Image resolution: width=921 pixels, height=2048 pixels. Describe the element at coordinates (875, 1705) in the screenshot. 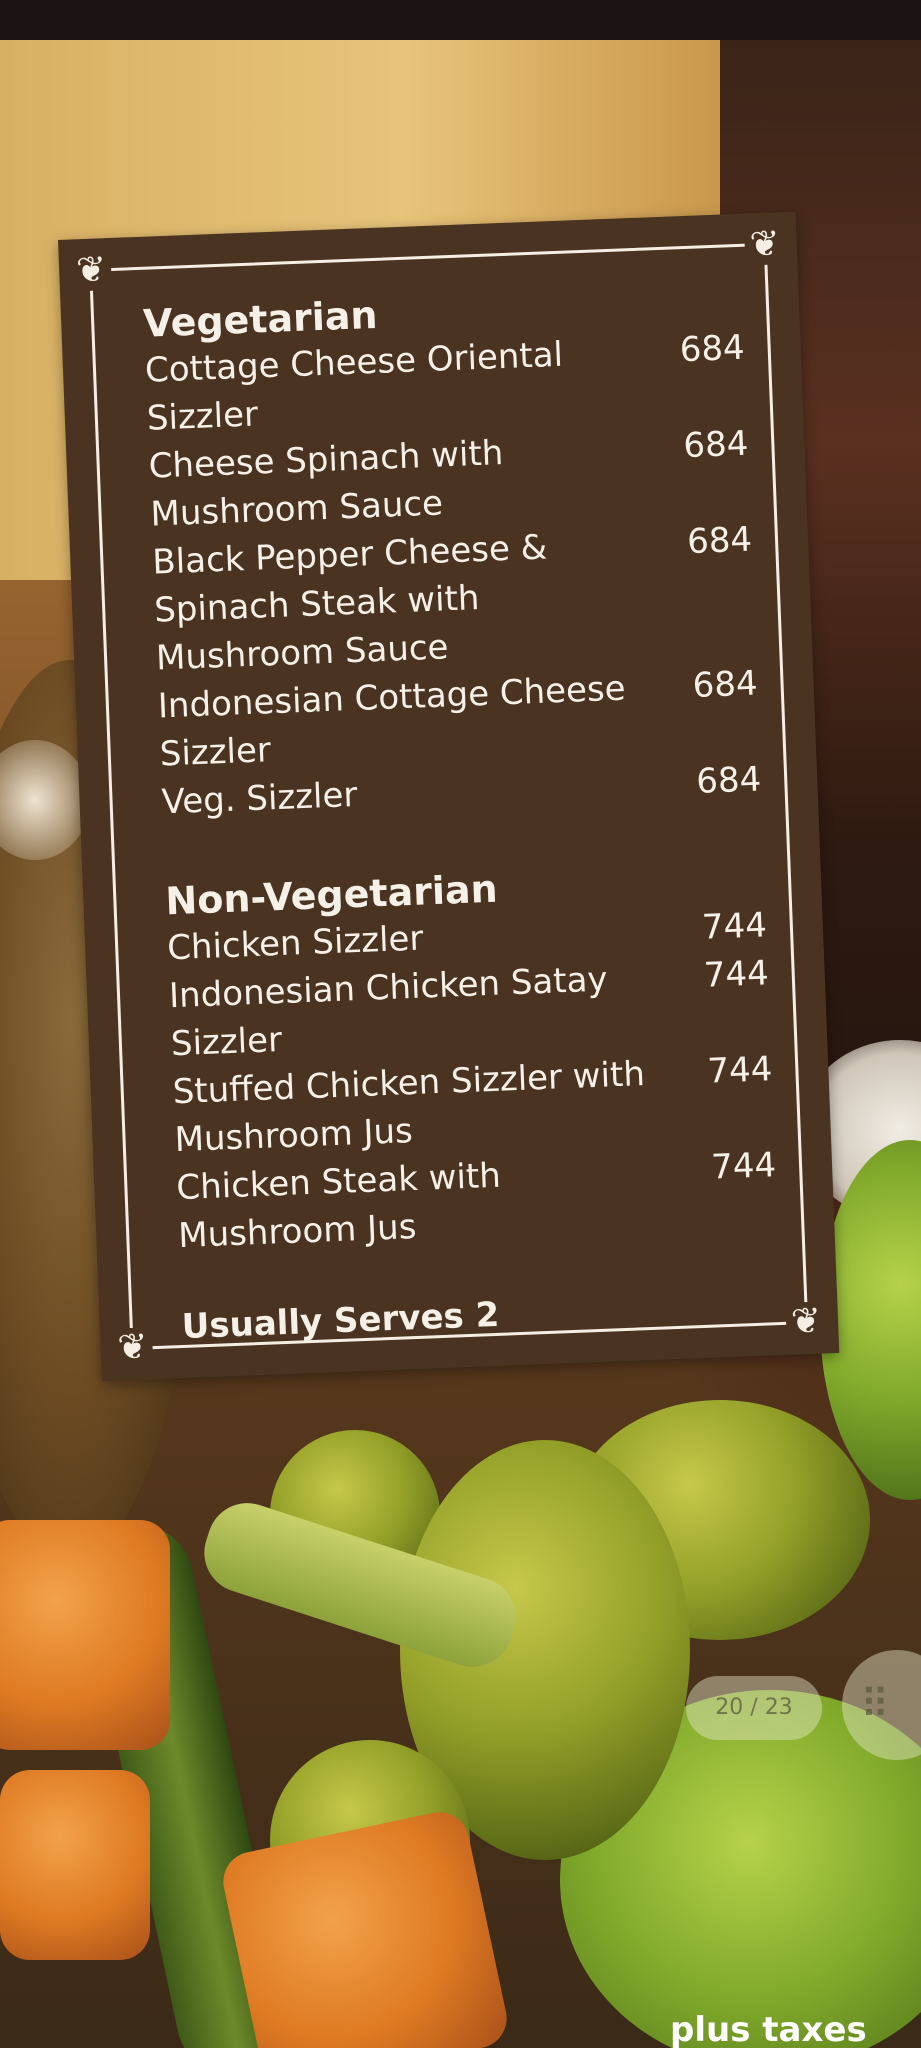

I see `grid-icon: ⠿` at that location.